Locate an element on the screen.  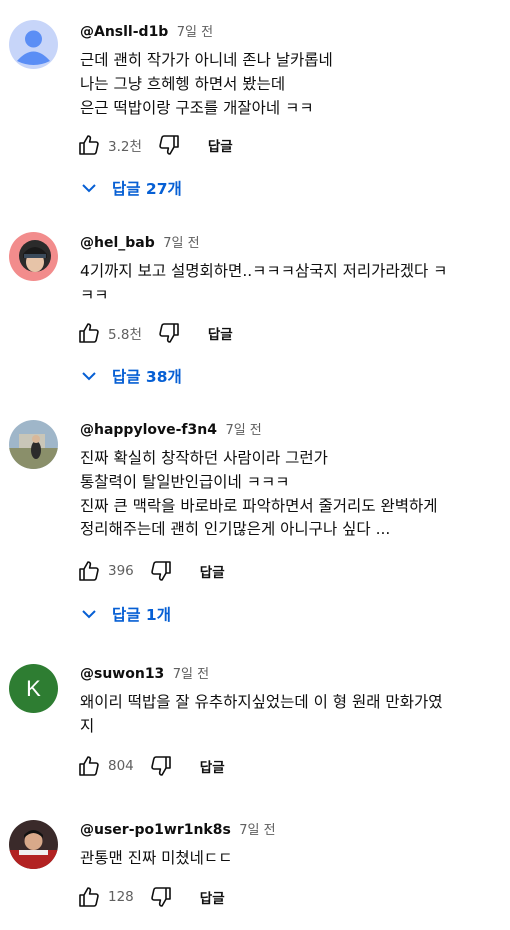
comment-actions: 396 답글 is located at coordinates (150, 571).